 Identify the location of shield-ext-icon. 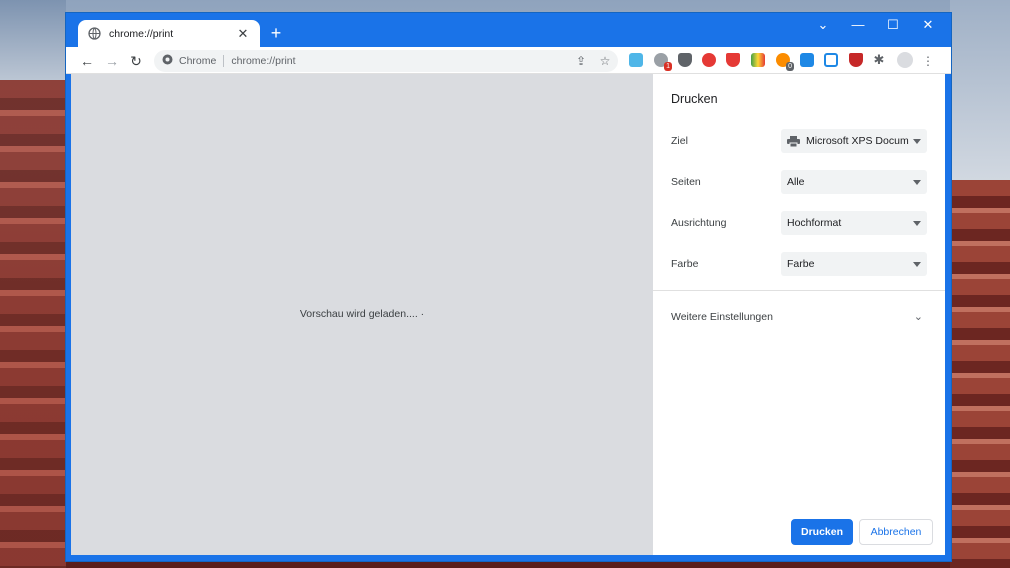
(685, 60).